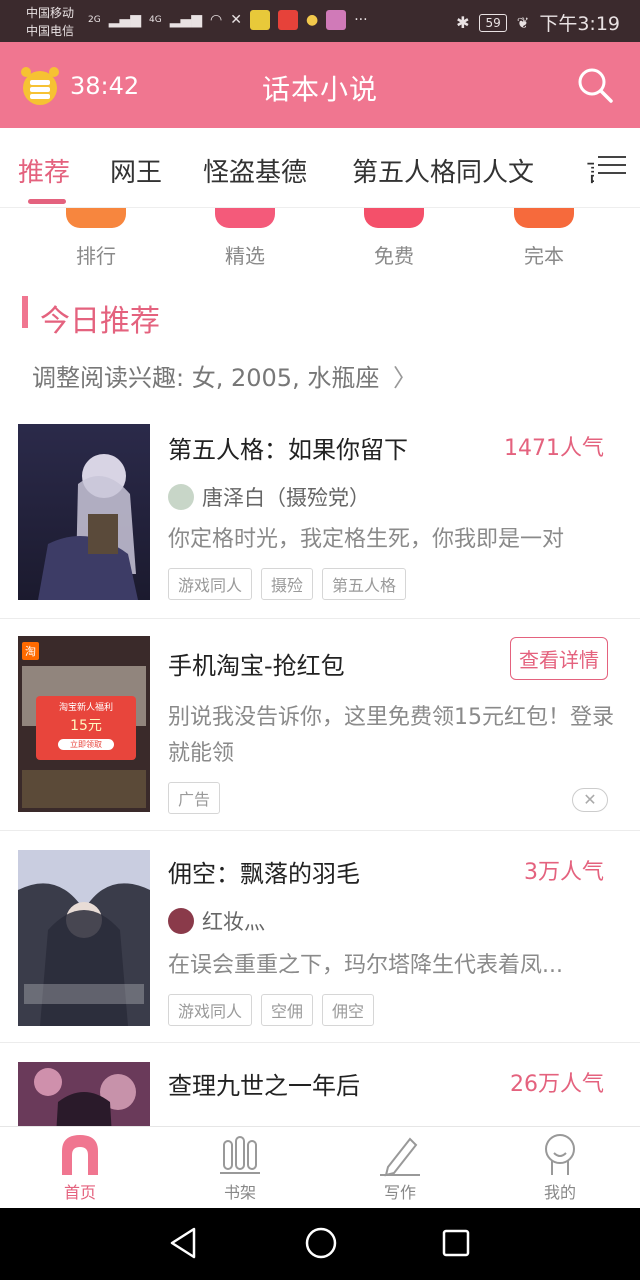 The width and height of the screenshot is (640, 1280). I want to click on bluetooth-icon: ✱, so click(463, 22).